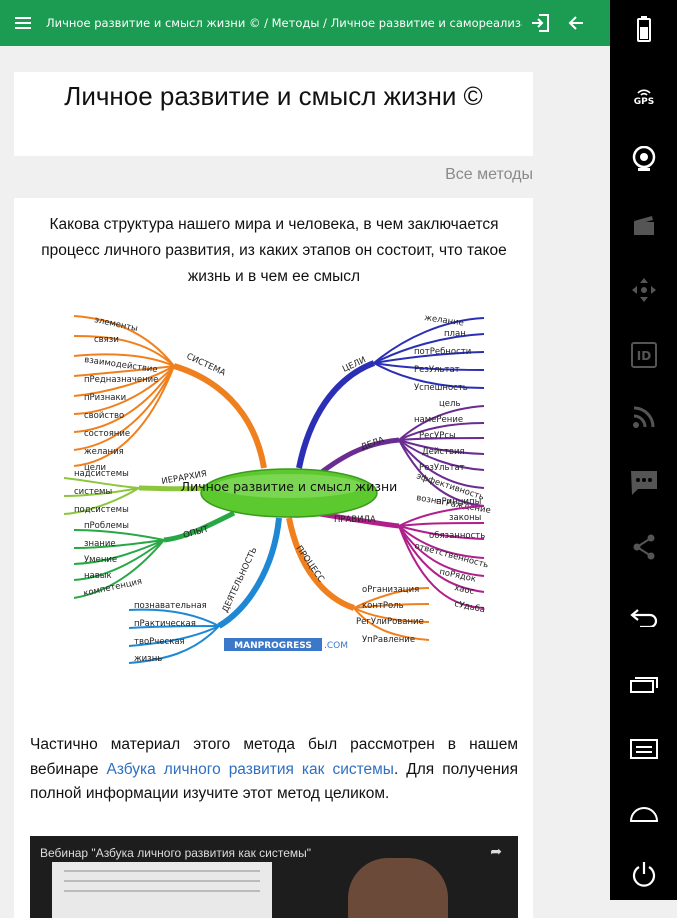 The image size is (677, 918). Describe the element at coordinates (196, 532) in the screenshot. I see `svg-text: ОПЫТ` at that location.